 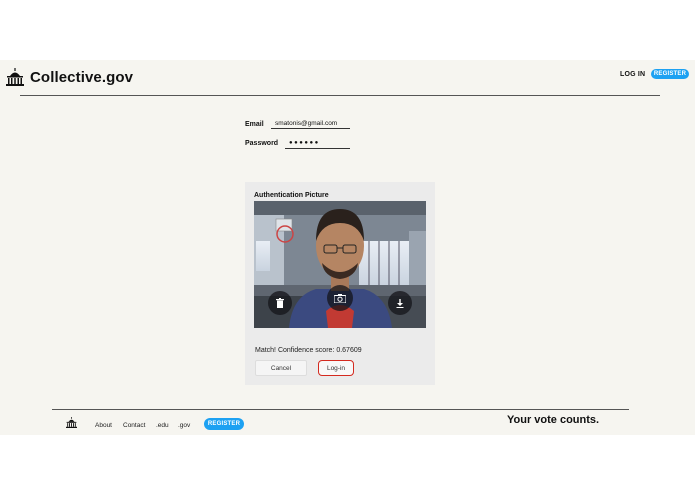 What do you see at coordinates (553, 420) in the screenshot?
I see `tagline: Your vote counts.` at bounding box center [553, 420].